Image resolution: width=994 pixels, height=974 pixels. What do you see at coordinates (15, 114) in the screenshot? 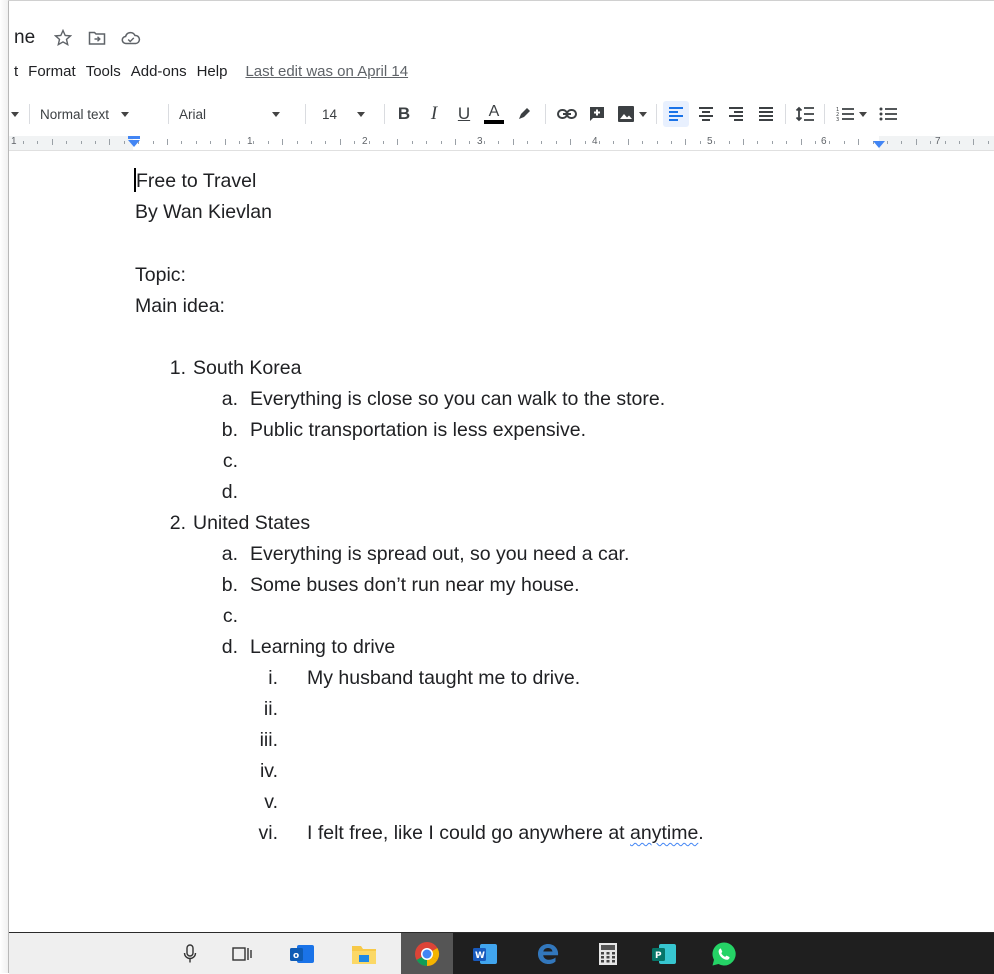
I see `zoom-dropdown-caret` at bounding box center [15, 114].